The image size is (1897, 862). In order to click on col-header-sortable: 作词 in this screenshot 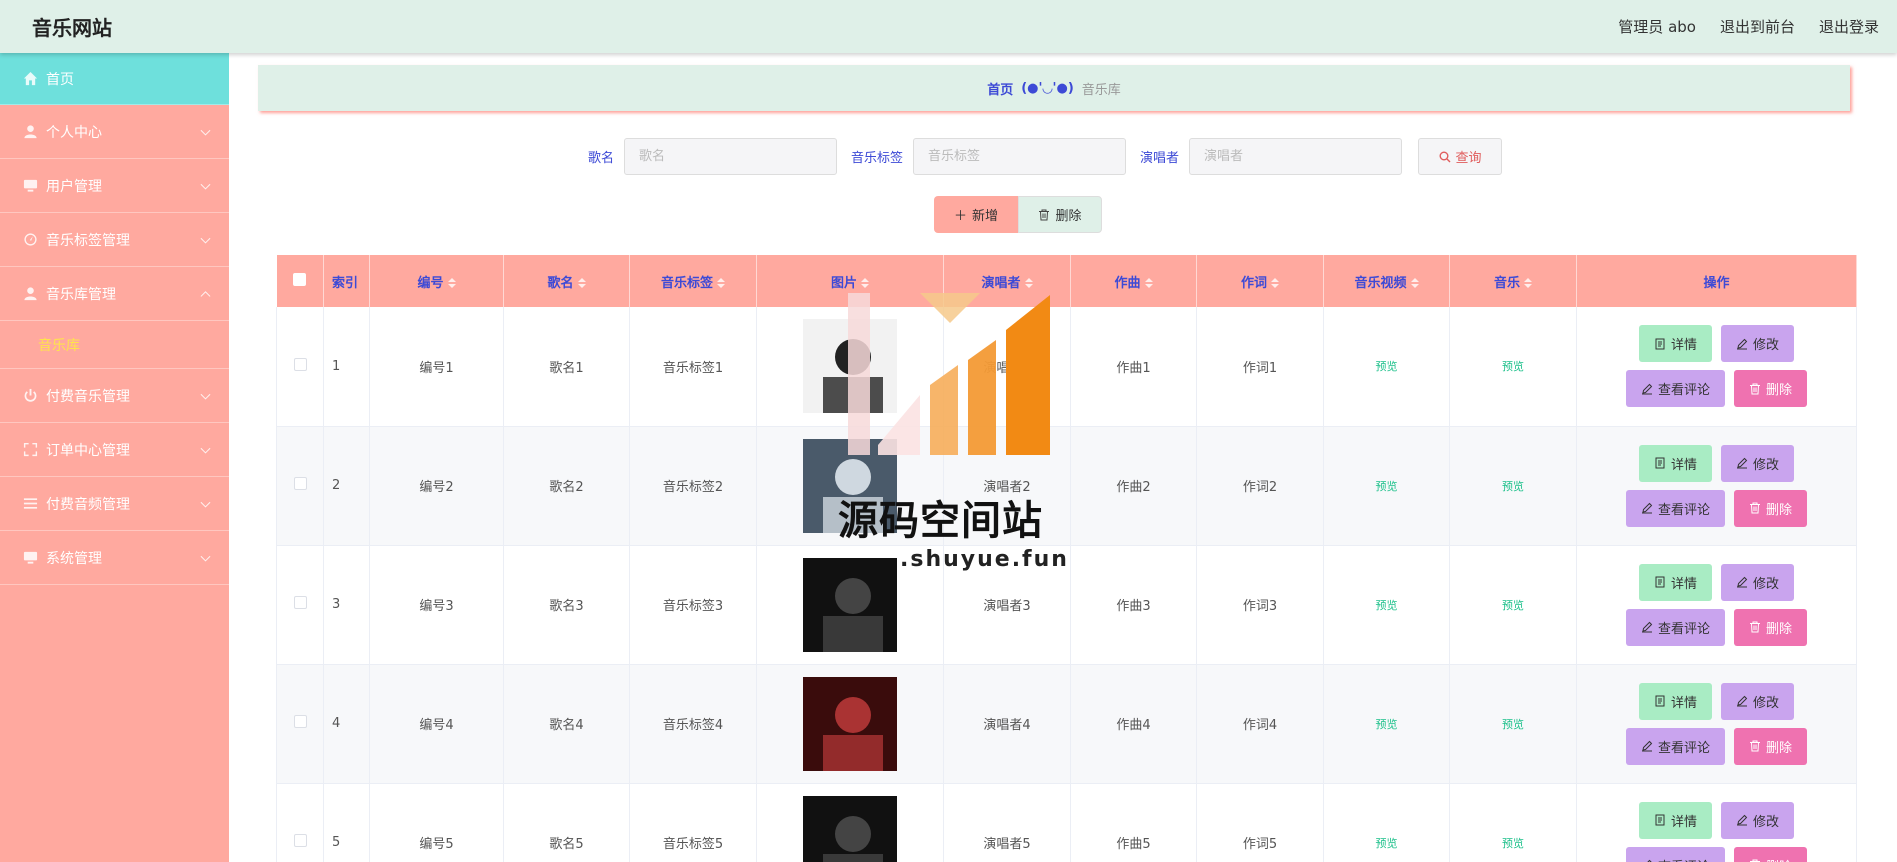, I will do `click(1260, 281)`.